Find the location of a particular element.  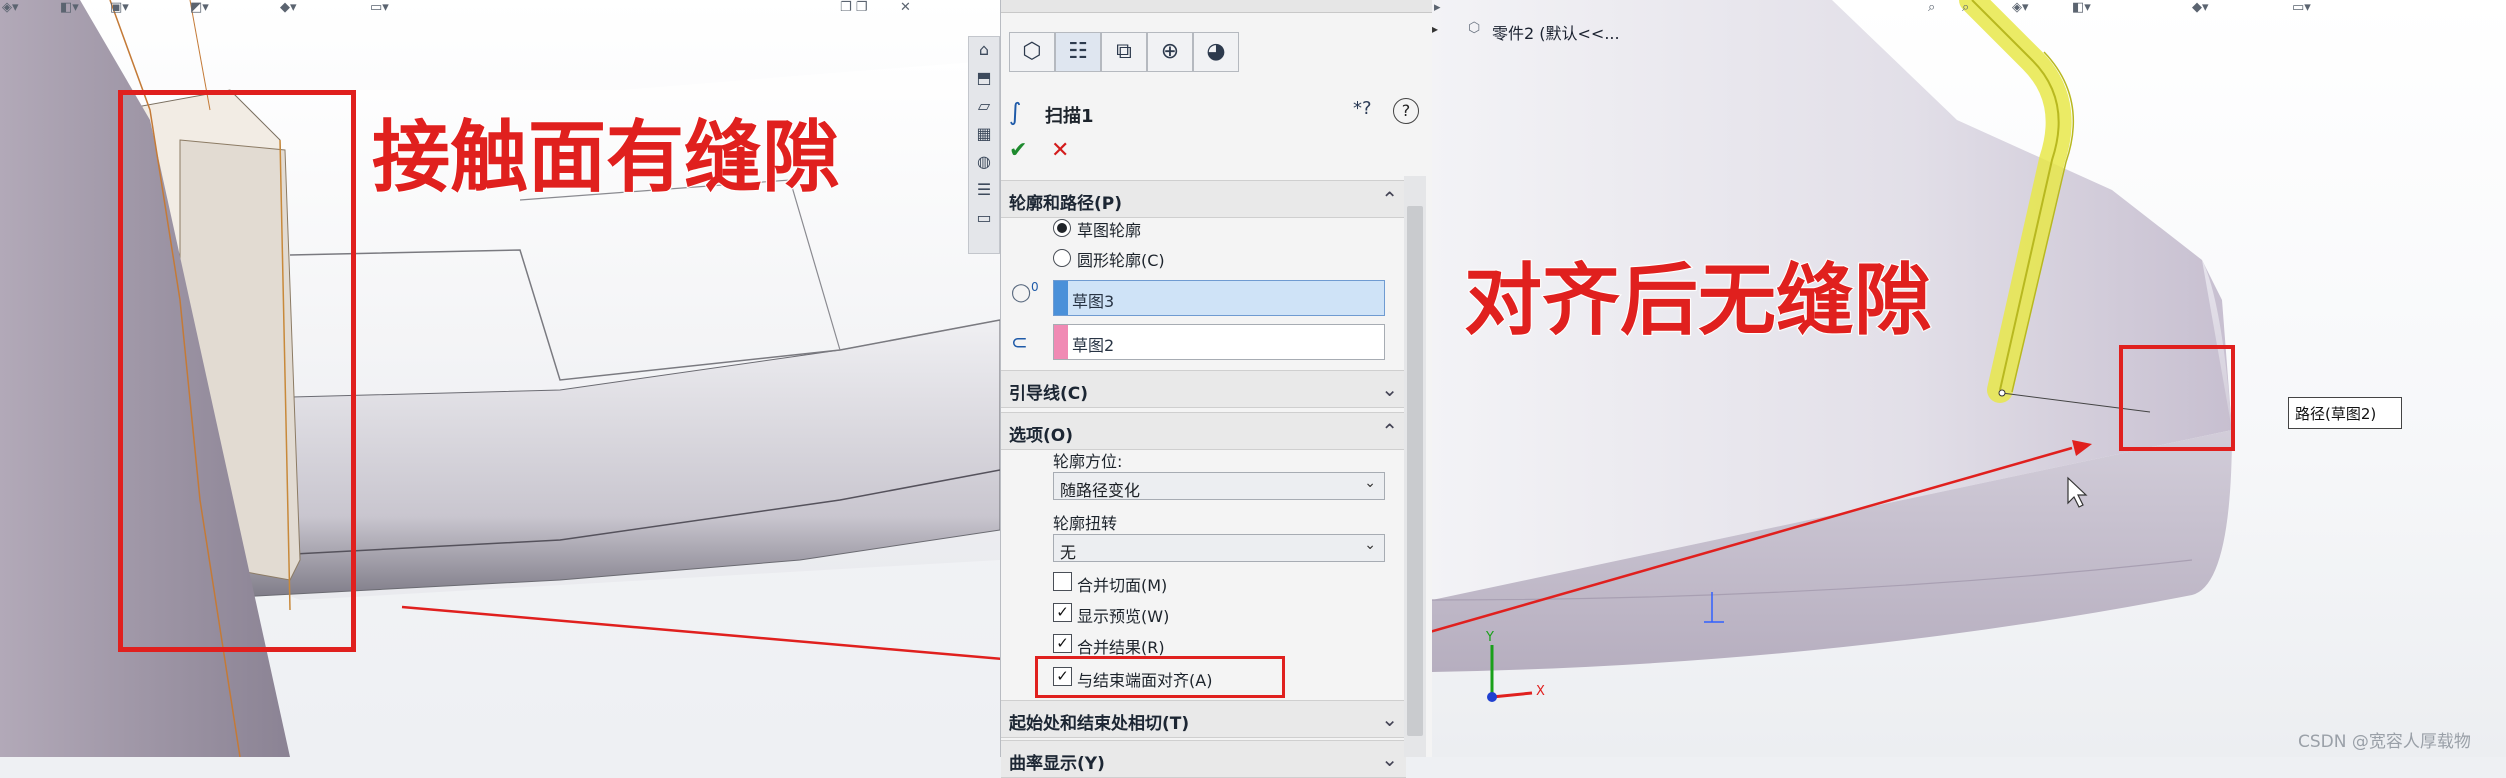

path-field: 草图2 is located at coordinates (1219, 342).